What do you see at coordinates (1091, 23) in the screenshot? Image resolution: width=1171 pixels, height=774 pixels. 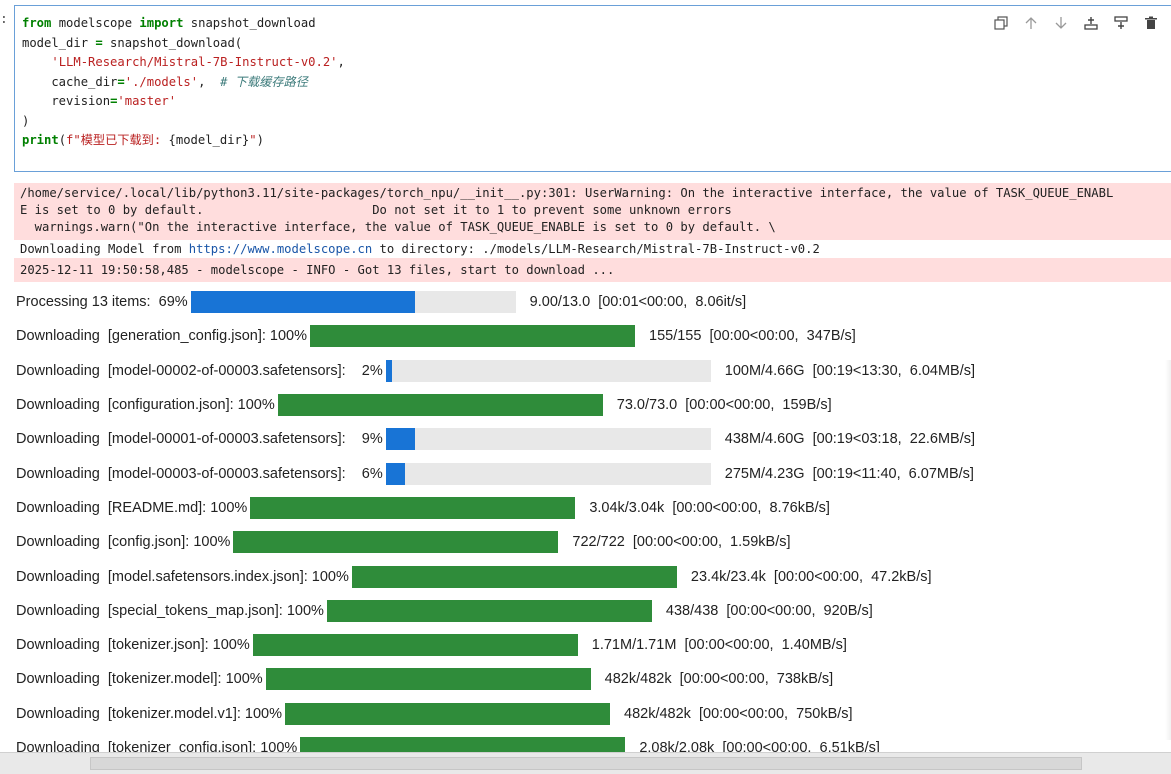 I see `insert-above-icon` at bounding box center [1091, 23].